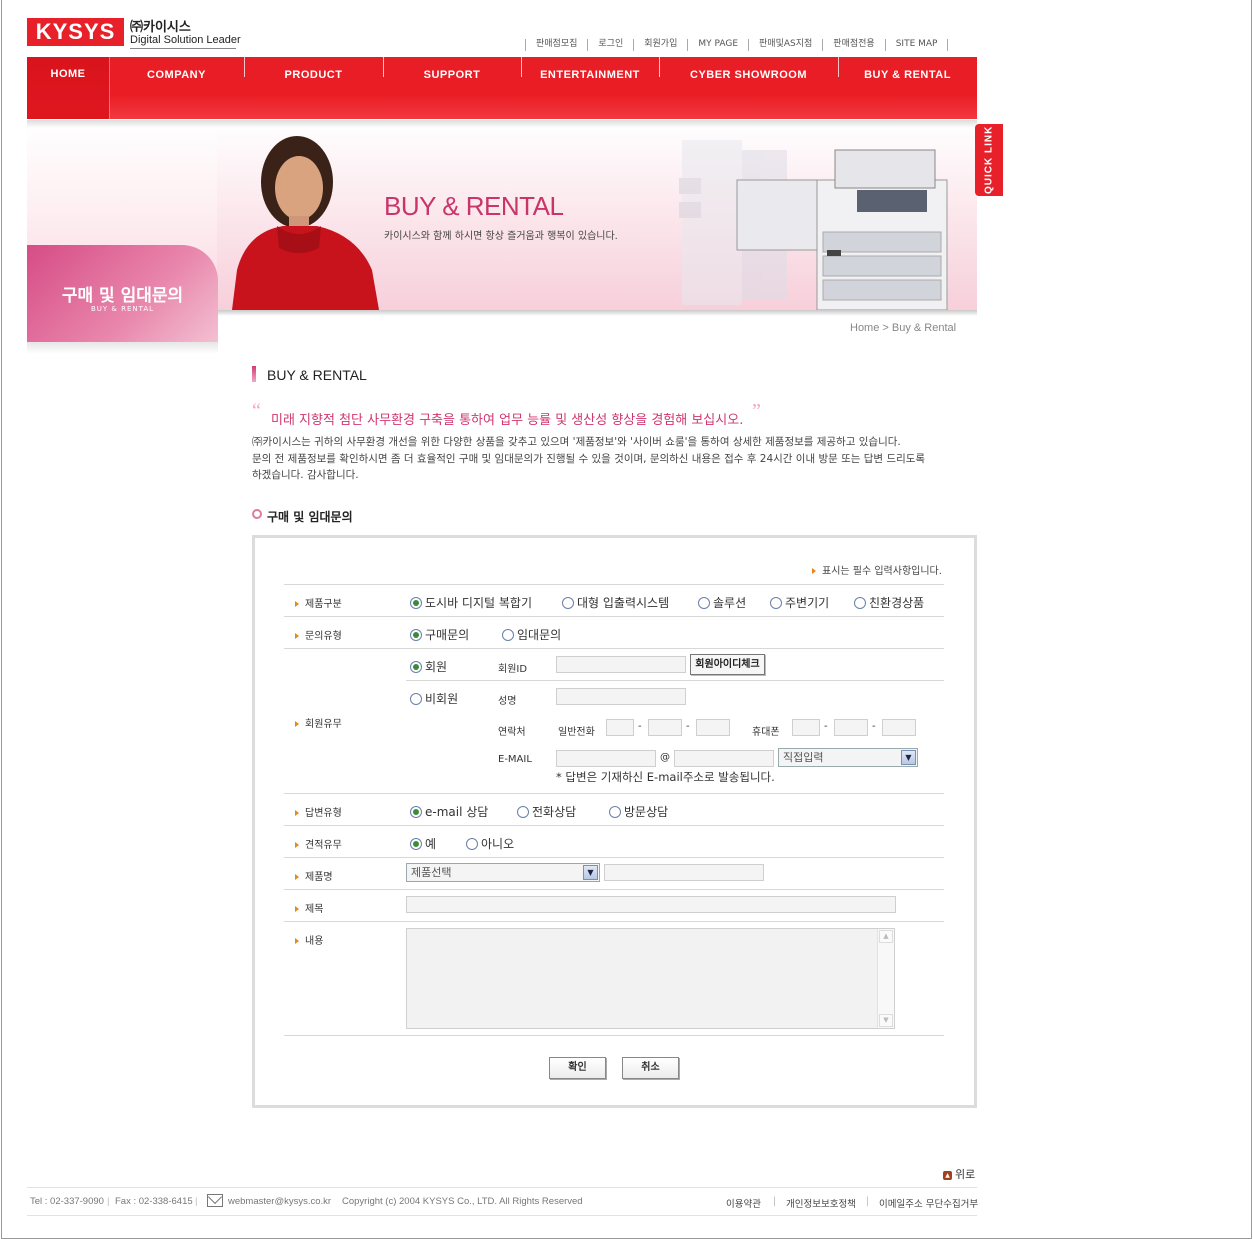  What do you see at coordinates (590, 872) in the screenshot?
I see `chevron-down-icon: ▼` at bounding box center [590, 872].